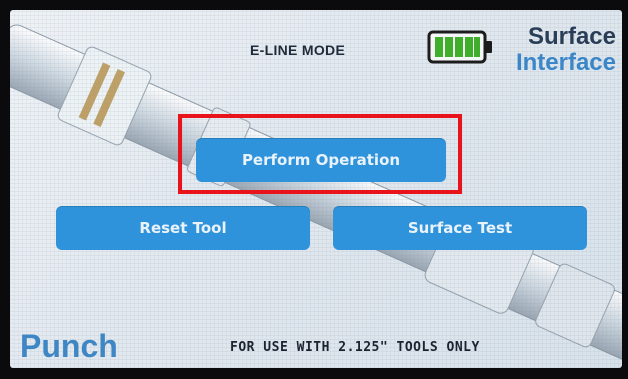 The image size is (628, 379). I want to click on reset-tool-button: Reset Tool, so click(183, 228).